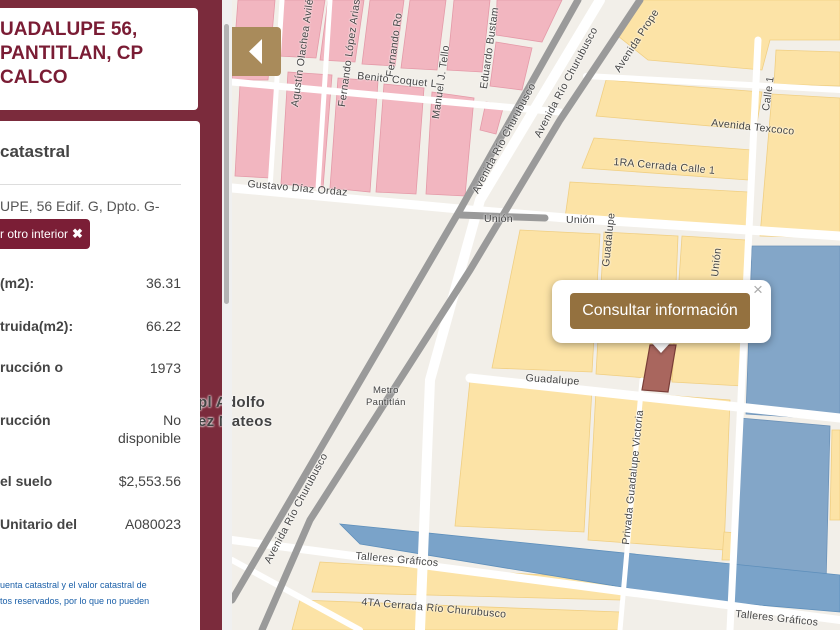  What do you see at coordinates (90, 184) in the screenshot?
I see `divider` at bounding box center [90, 184].